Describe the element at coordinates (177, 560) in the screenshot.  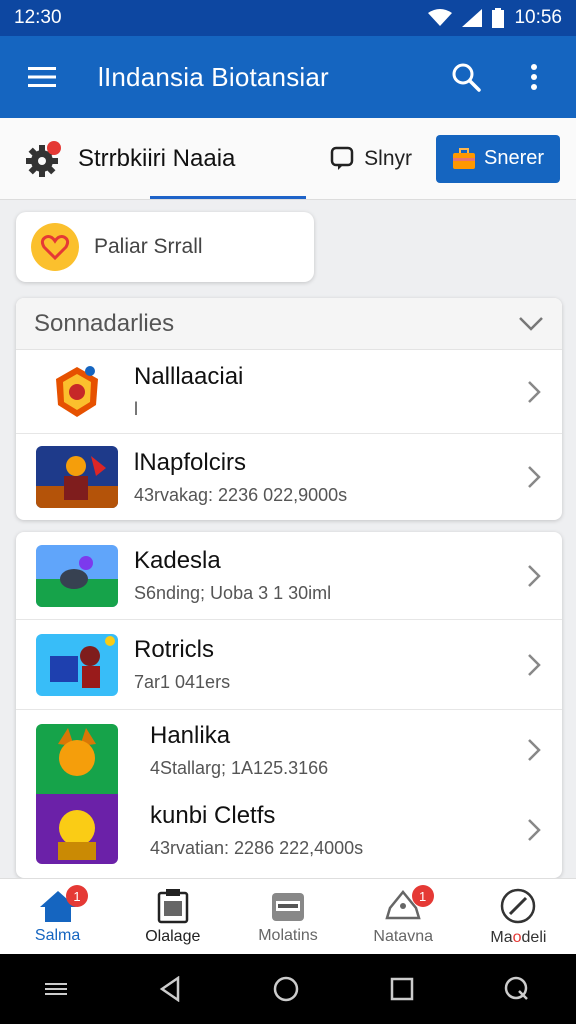
I see `item-title: Kadesla` at that location.